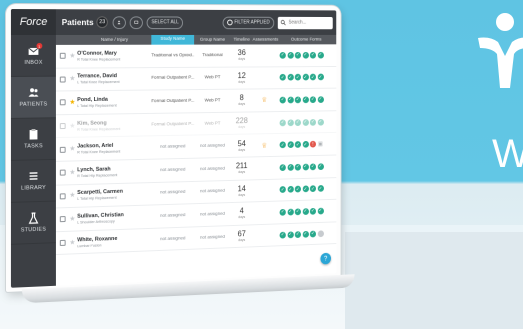 This screenshot has width=523, height=329. I want to click on sidebar-item-studies: STUDIES, so click(33, 223).